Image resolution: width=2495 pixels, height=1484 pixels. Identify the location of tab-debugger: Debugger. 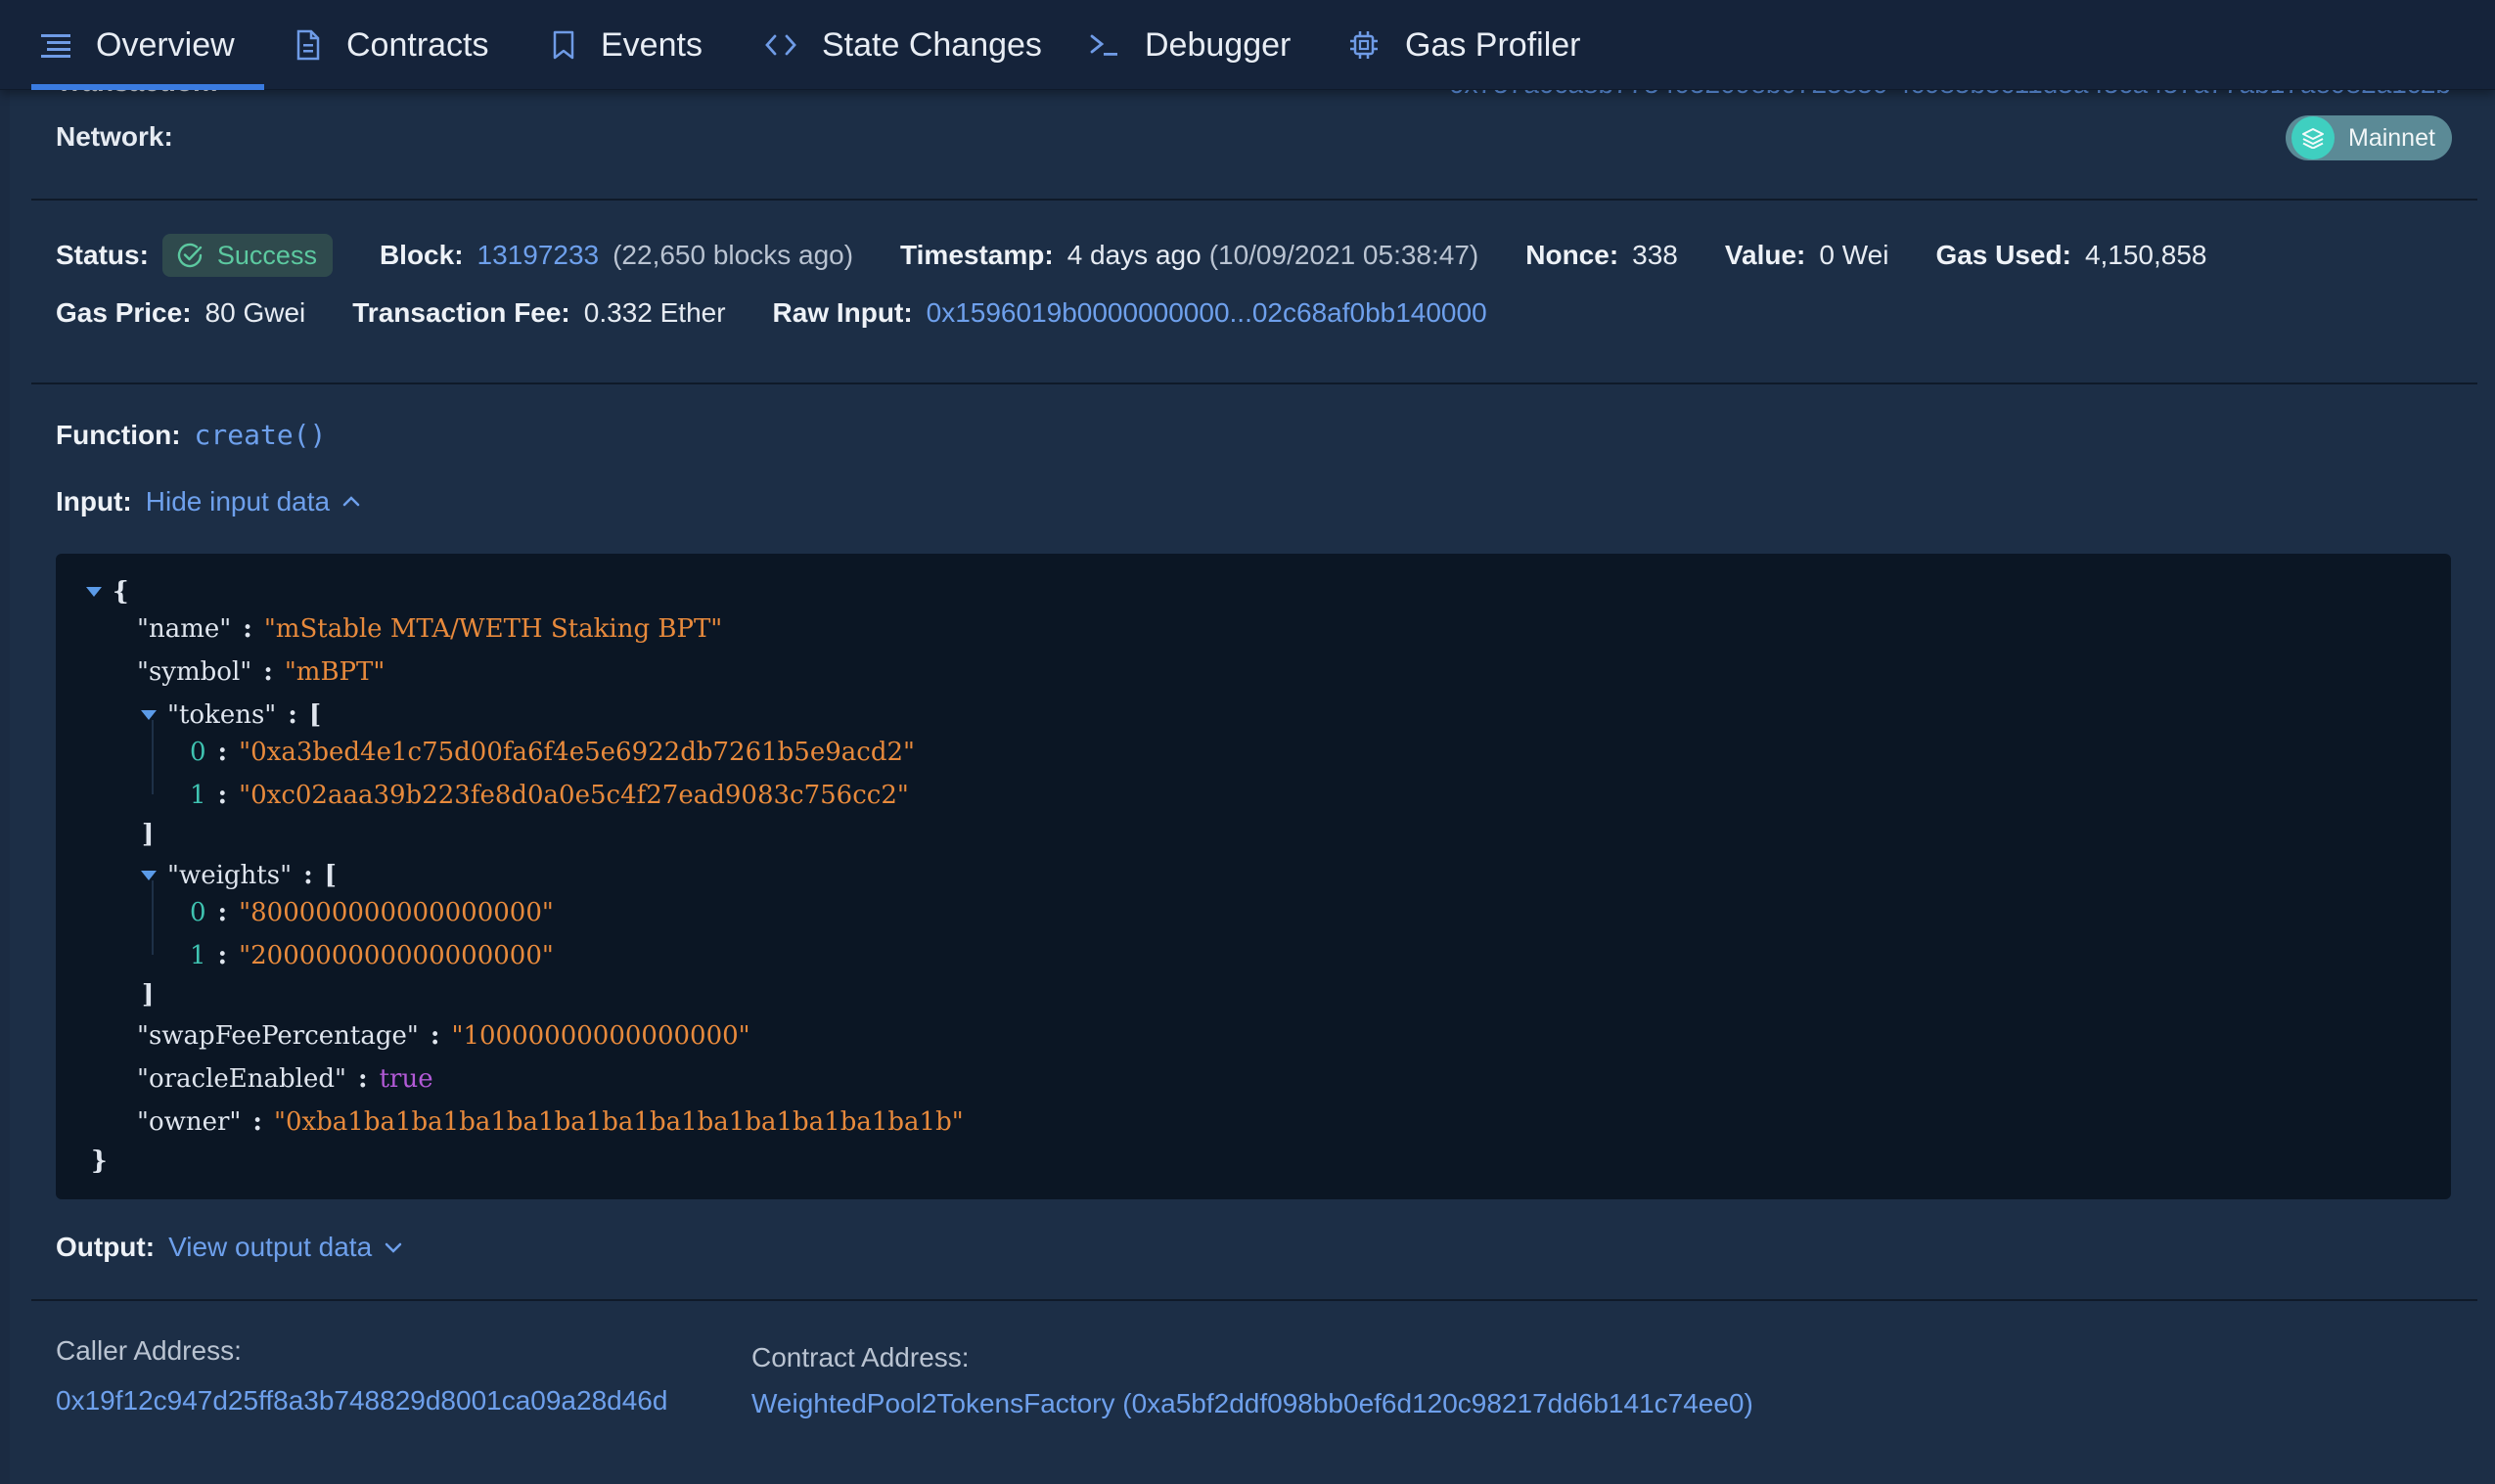
(1190, 45).